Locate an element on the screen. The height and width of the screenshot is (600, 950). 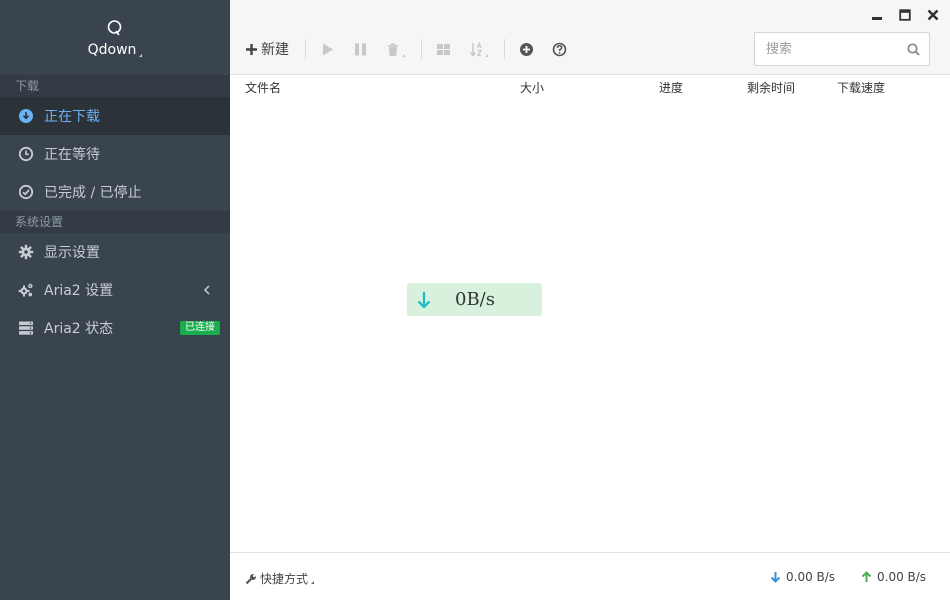
check-circle-icon is located at coordinates (26, 192).